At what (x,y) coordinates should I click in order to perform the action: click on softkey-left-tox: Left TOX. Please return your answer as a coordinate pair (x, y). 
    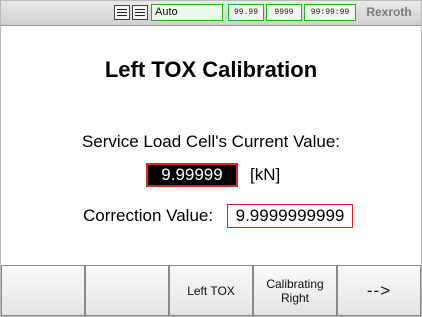
    Looking at the image, I should click on (211, 290).